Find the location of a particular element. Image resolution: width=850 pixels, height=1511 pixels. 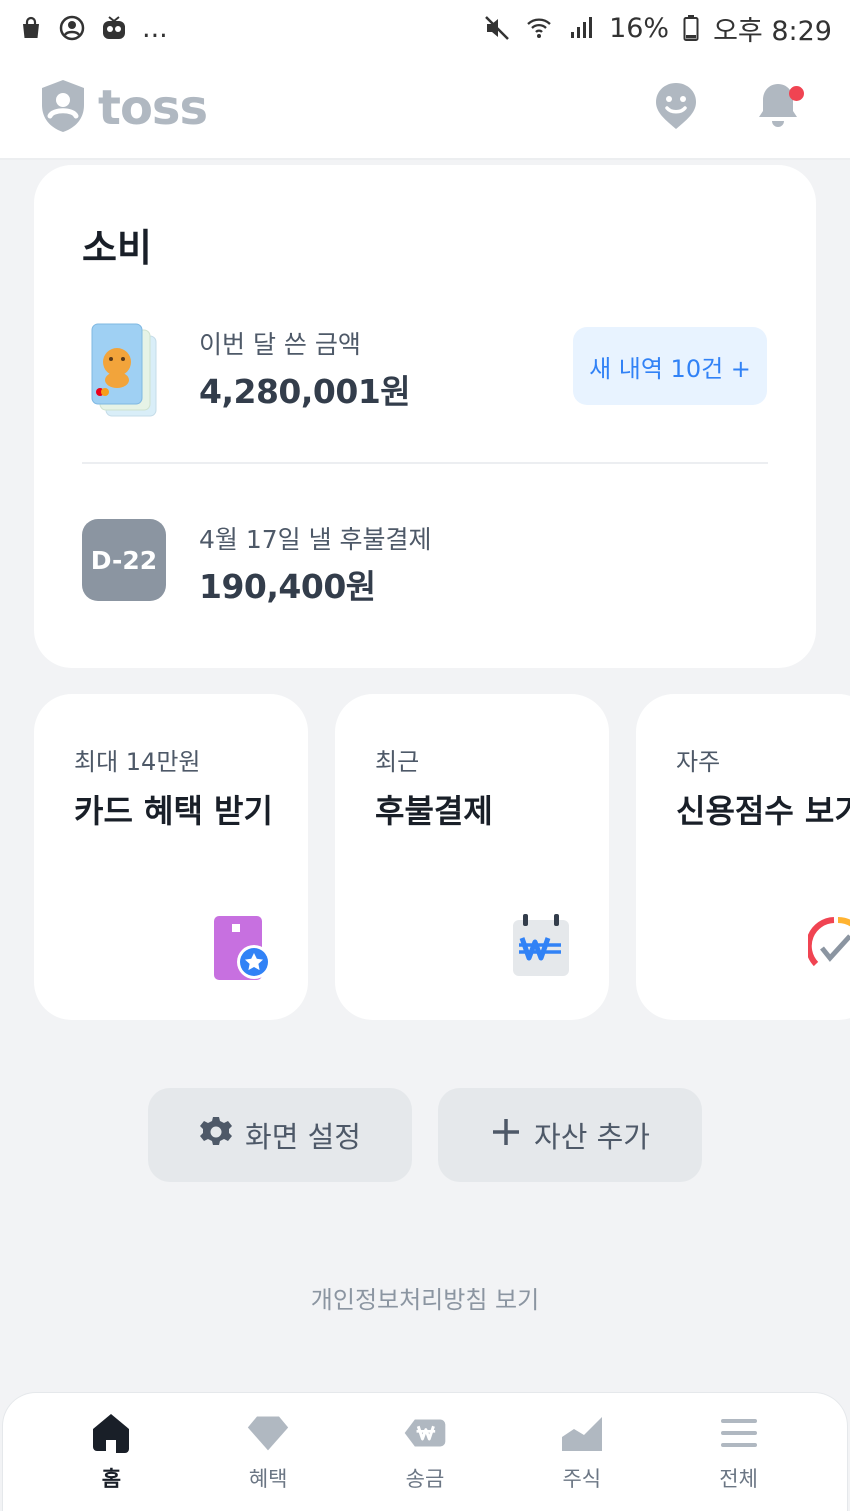

month-spend-label: 이번 달 쓴 금액 is located at coordinates (280, 344).